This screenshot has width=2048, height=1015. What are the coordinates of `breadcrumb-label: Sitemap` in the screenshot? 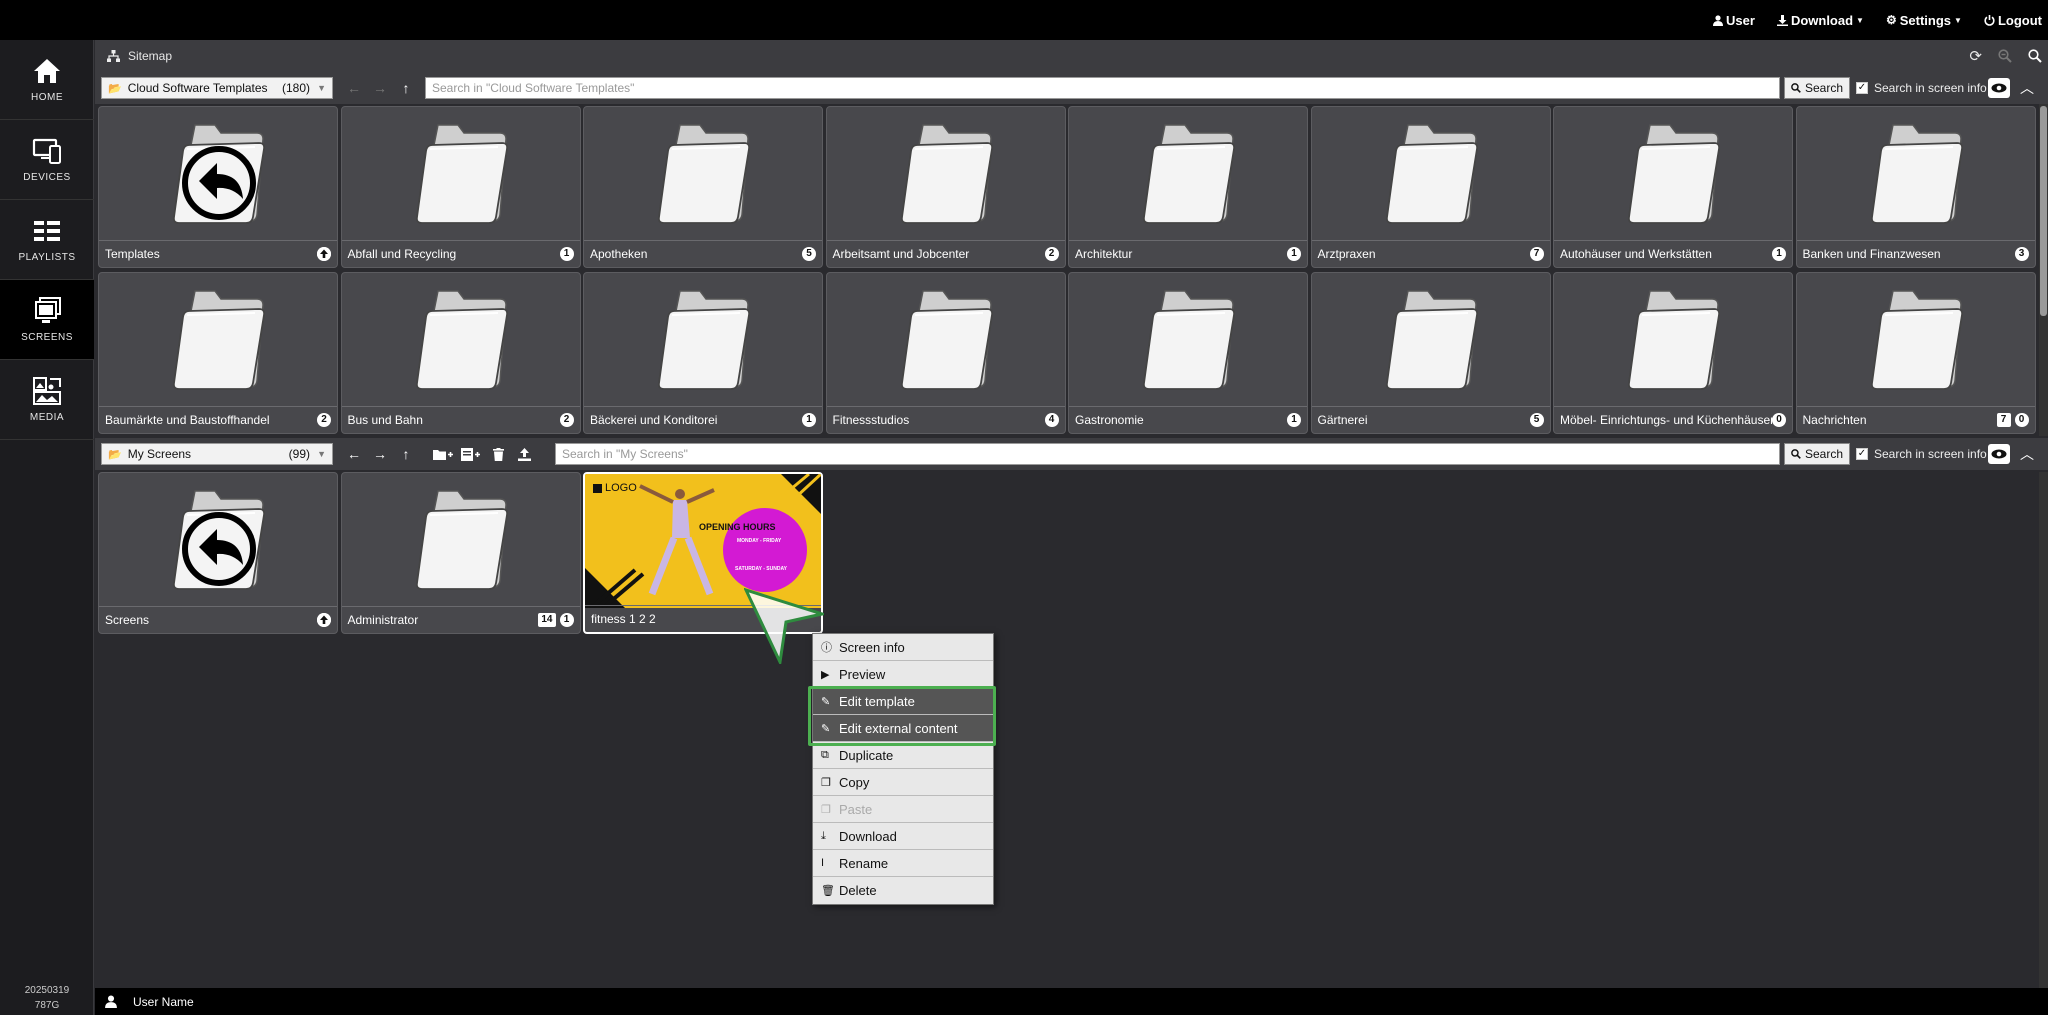 It's located at (150, 56).